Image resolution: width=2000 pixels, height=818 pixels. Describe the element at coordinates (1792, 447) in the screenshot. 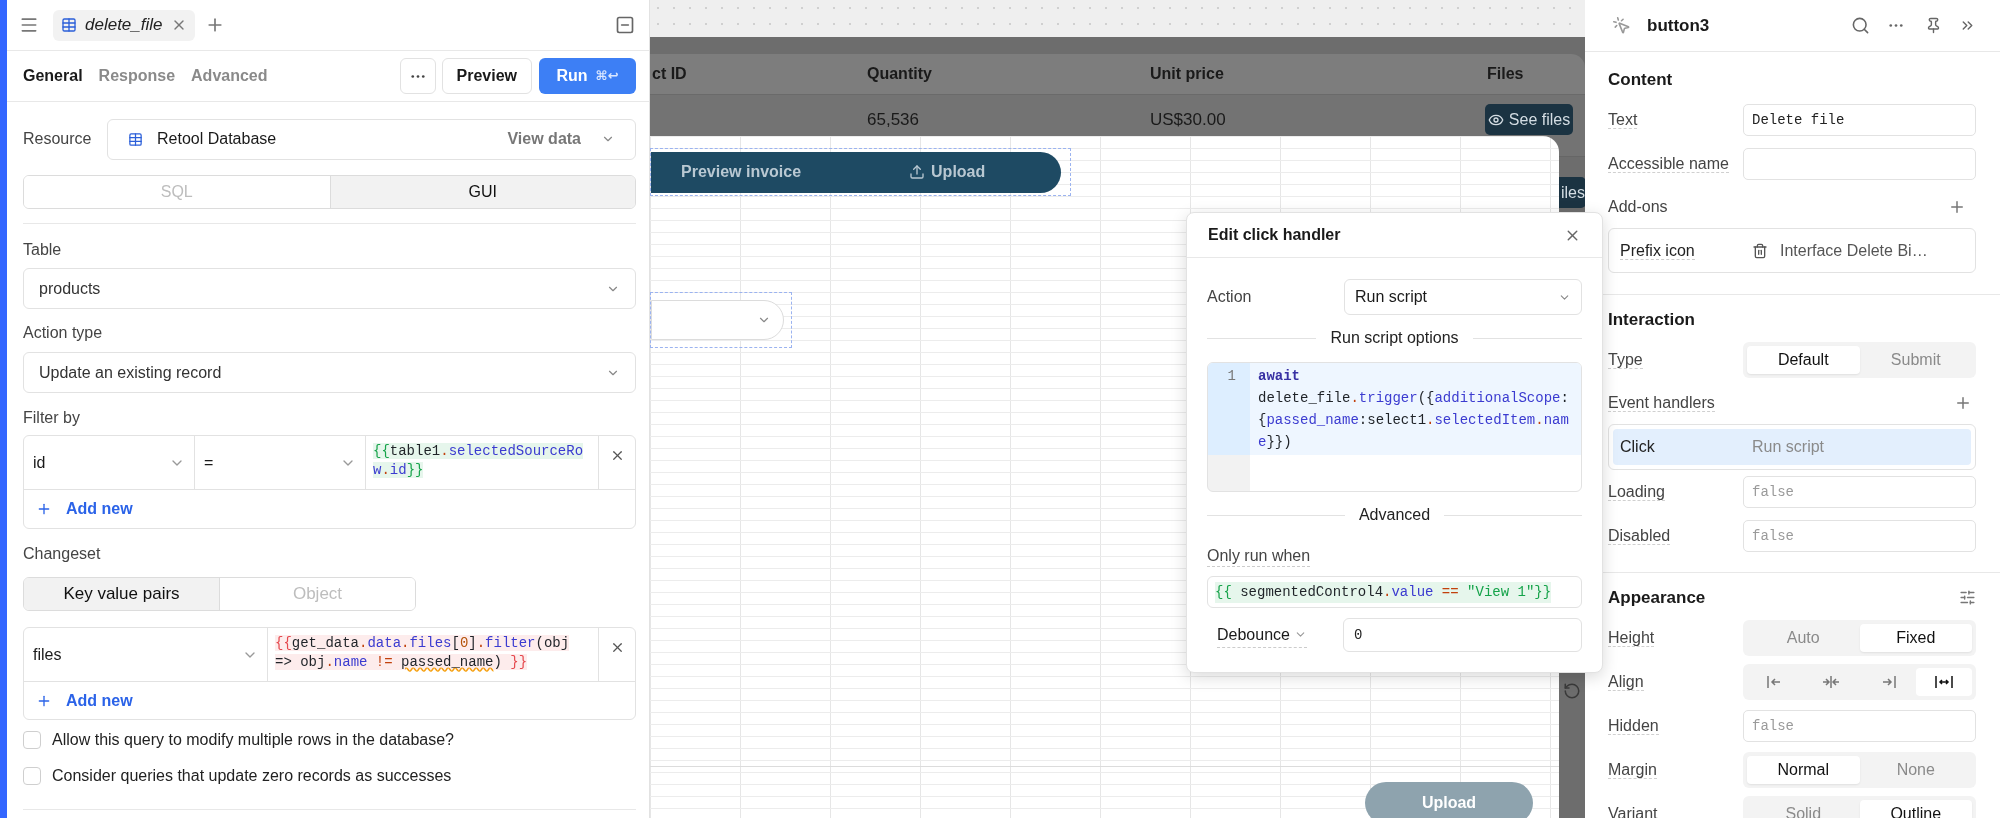

I see `event-handler-item: Click Run script` at that location.